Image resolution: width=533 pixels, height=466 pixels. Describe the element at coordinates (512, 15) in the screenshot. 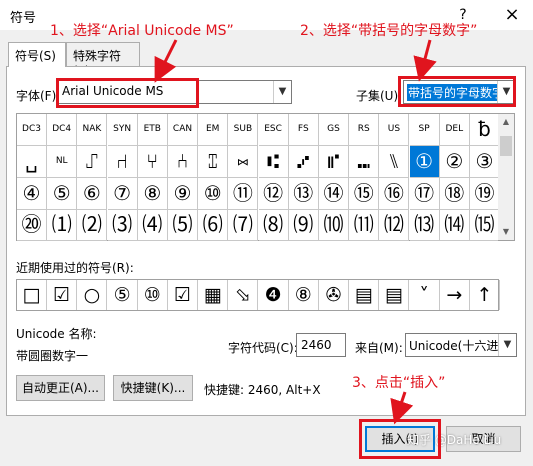

I see `close-icon: ×` at that location.